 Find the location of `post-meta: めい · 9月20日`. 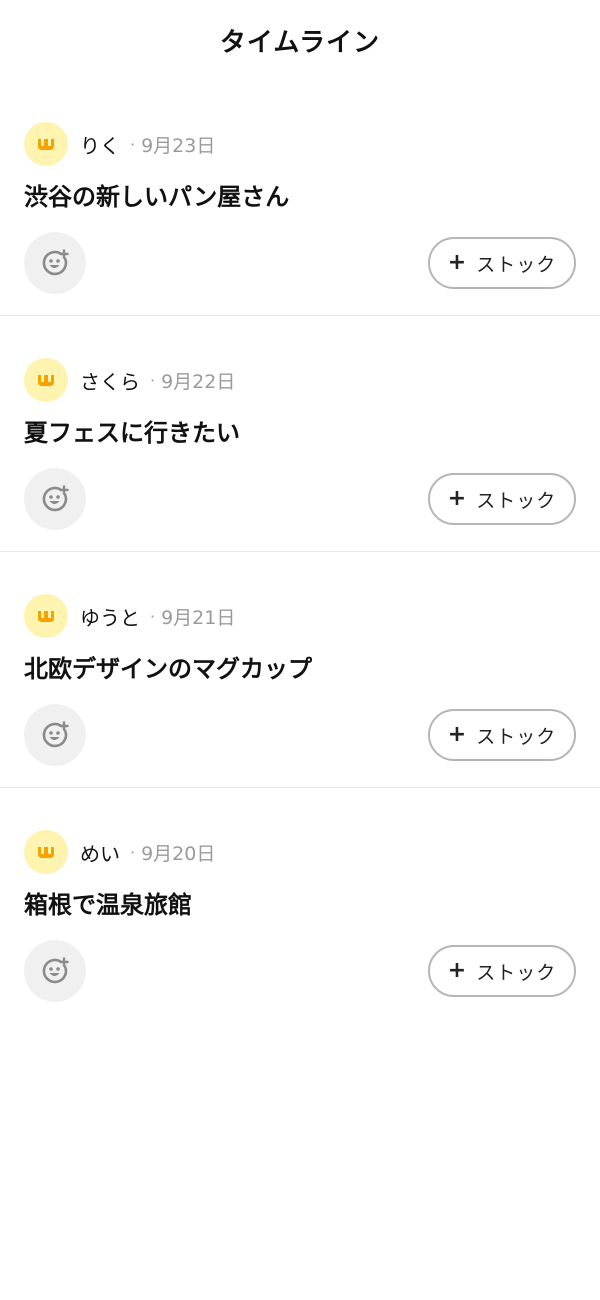

post-meta: めい · 9月20日 is located at coordinates (300, 852).